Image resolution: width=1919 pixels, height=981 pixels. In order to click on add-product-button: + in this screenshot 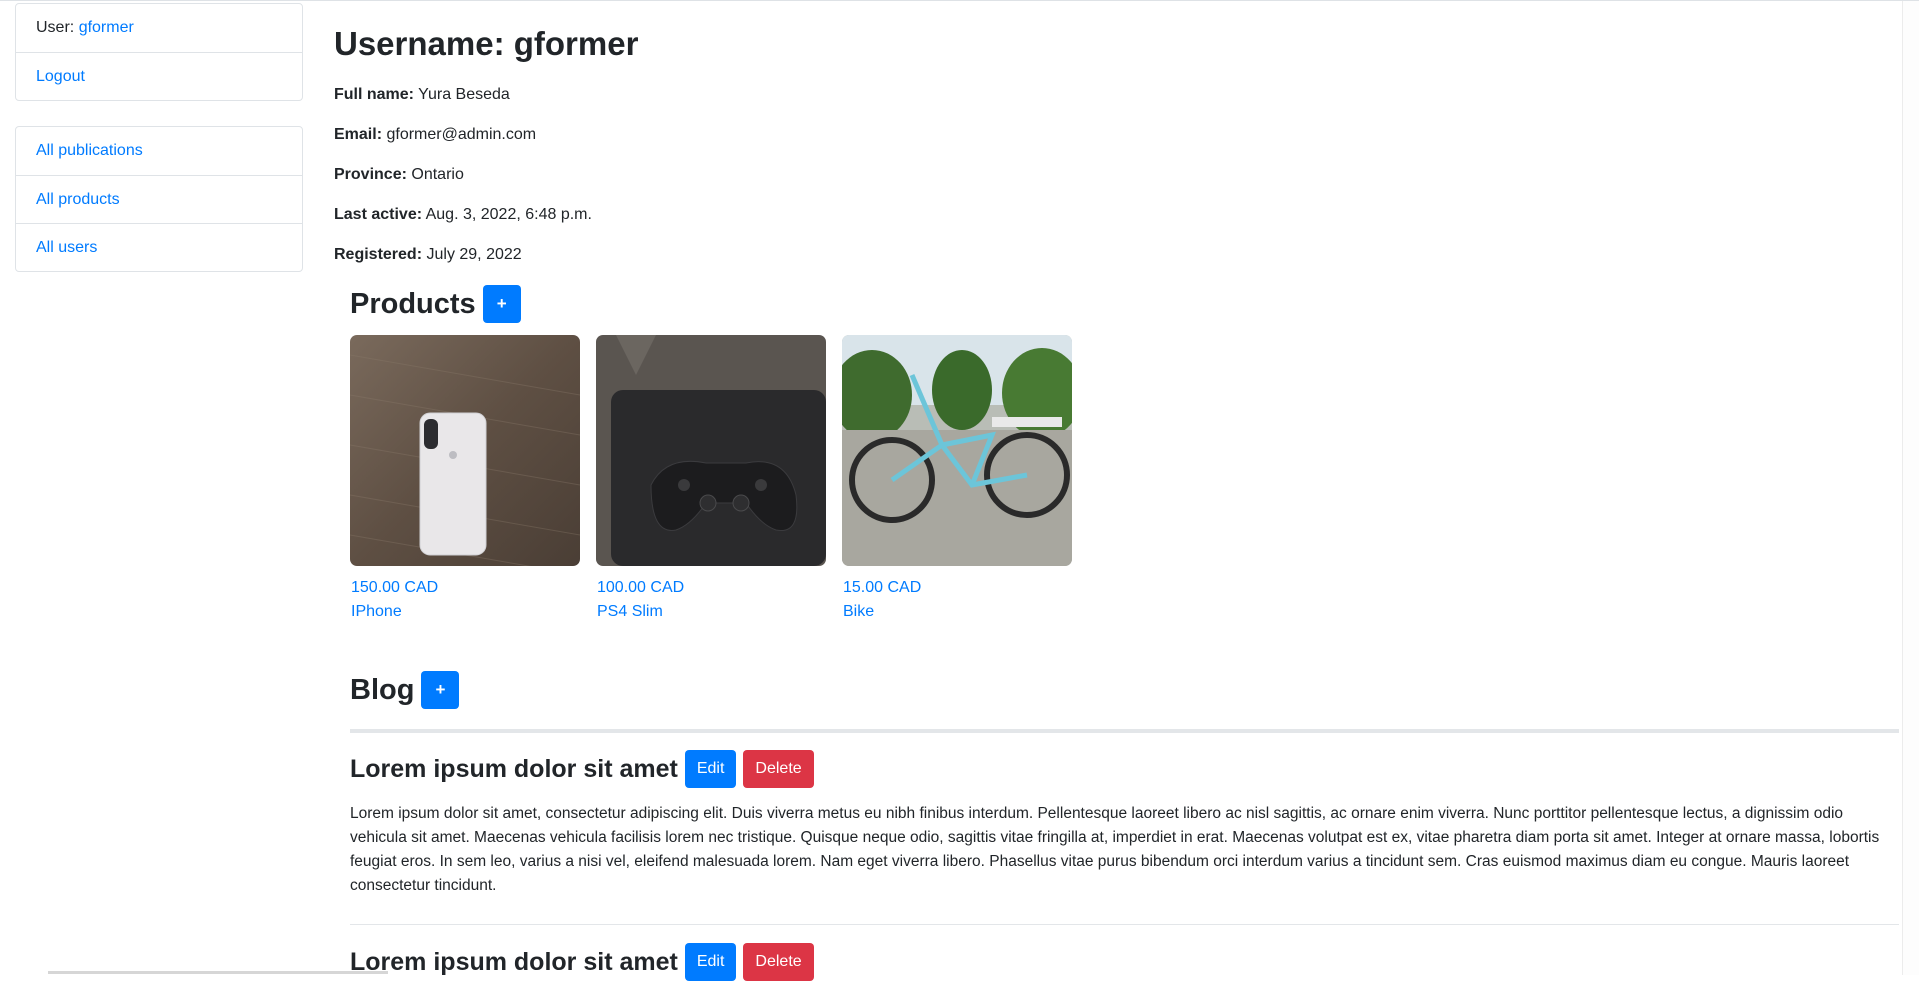, I will do `click(501, 304)`.